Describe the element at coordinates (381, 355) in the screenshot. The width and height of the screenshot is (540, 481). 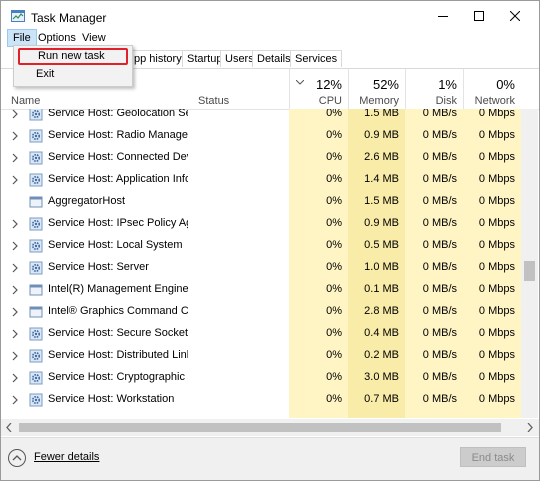
I see `memory-value: 0.2 MB` at that location.